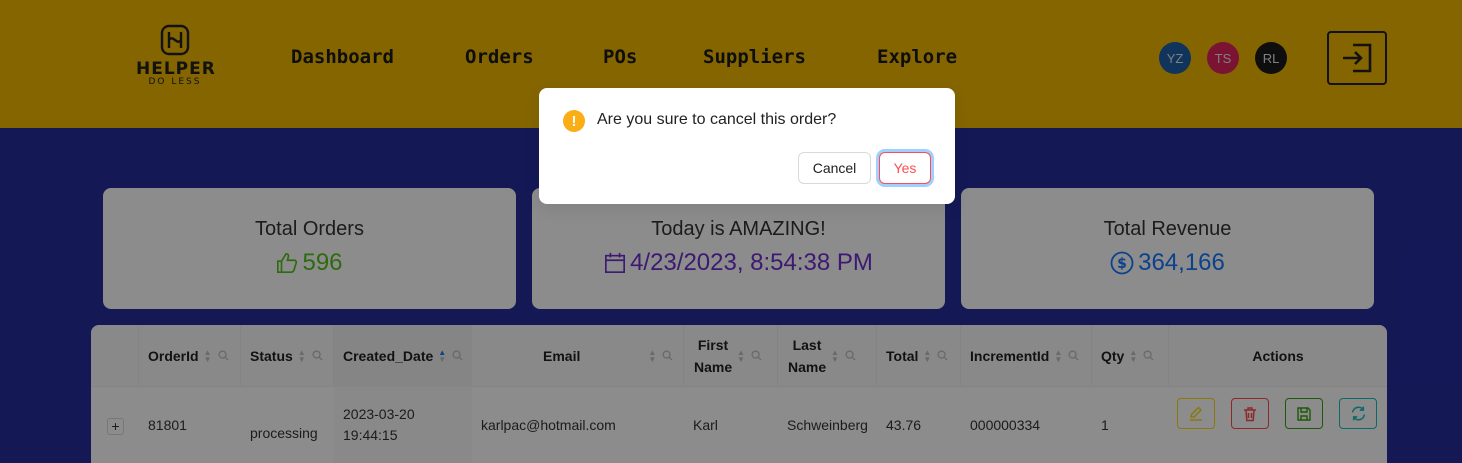 The height and width of the screenshot is (463, 1462). What do you see at coordinates (834, 168) in the screenshot?
I see `cancel-button: Cancel` at bounding box center [834, 168].